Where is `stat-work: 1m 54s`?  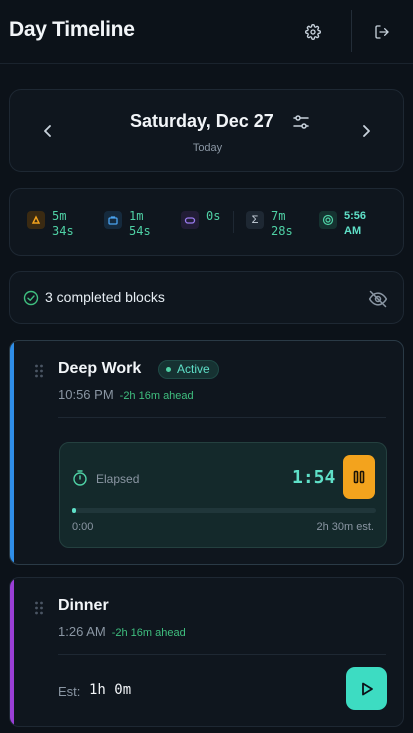
stat-work: 1m 54s is located at coordinates (127, 224).